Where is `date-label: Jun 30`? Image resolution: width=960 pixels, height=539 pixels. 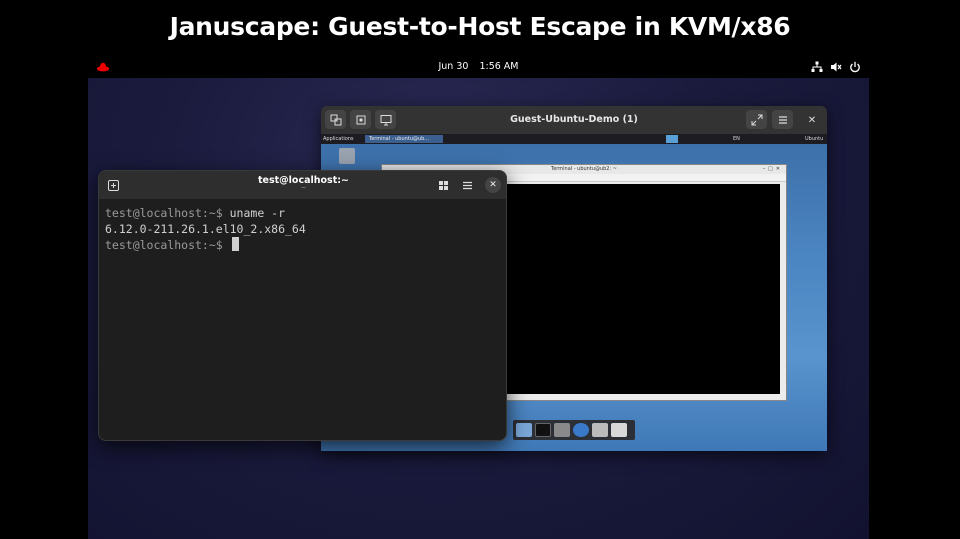
date-label: Jun 30 is located at coordinates (453, 66).